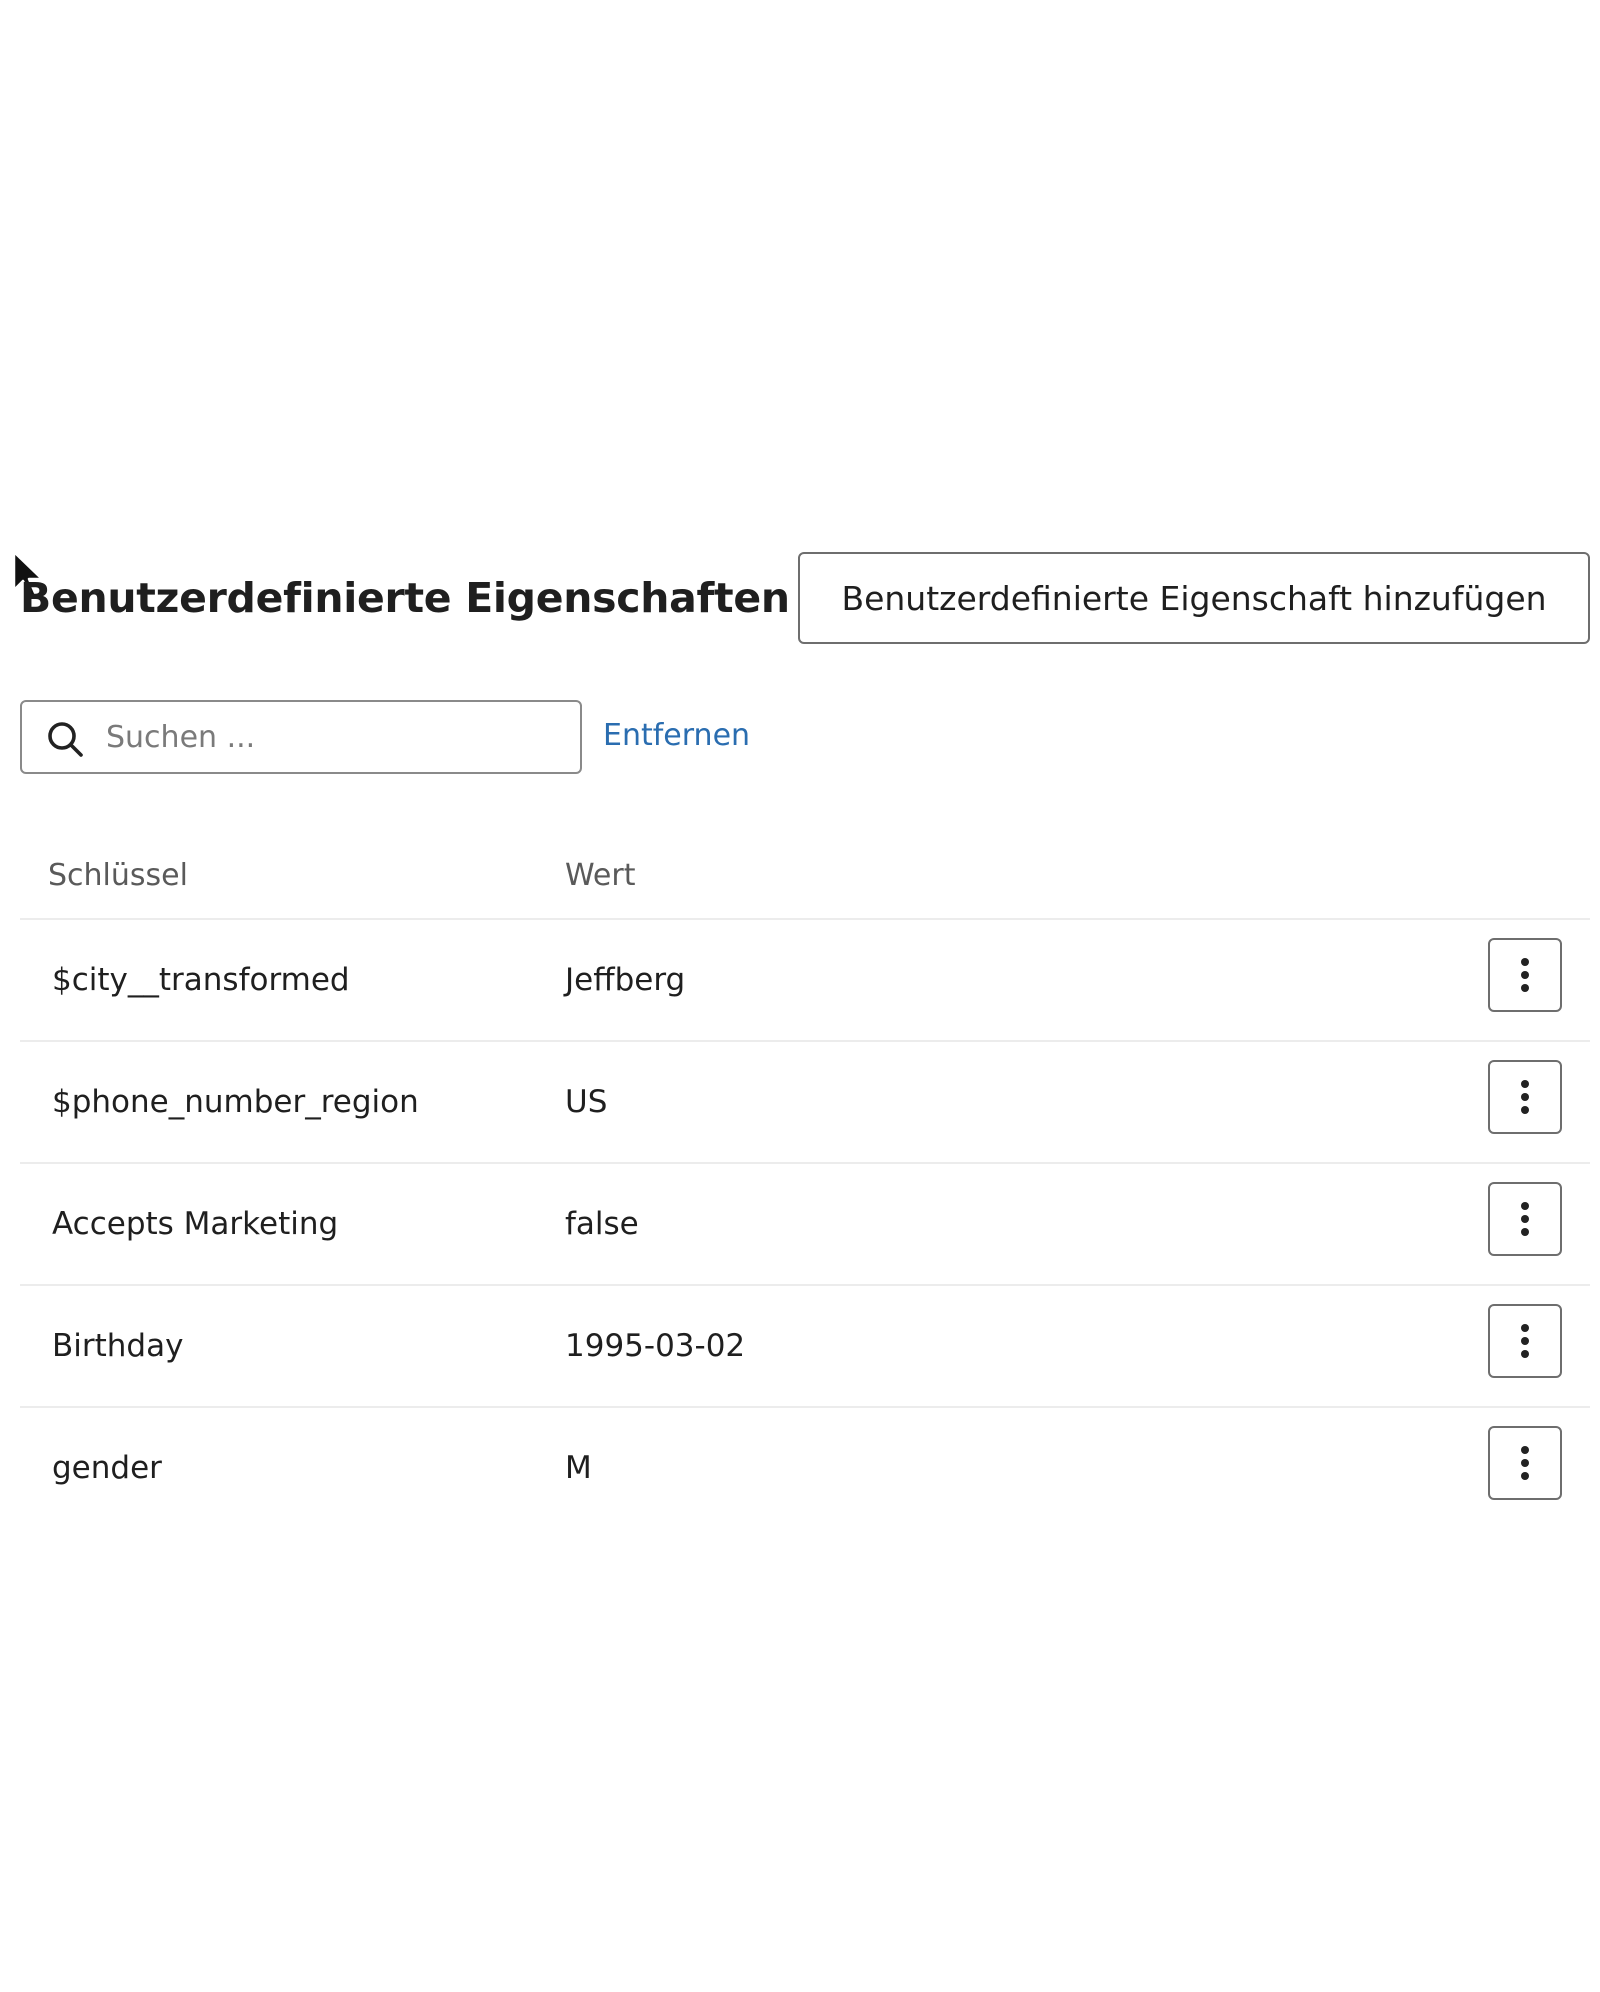  What do you see at coordinates (405, 598) in the screenshot?
I see `page-title: Benutzerdefinierte Eigenschaften` at bounding box center [405, 598].